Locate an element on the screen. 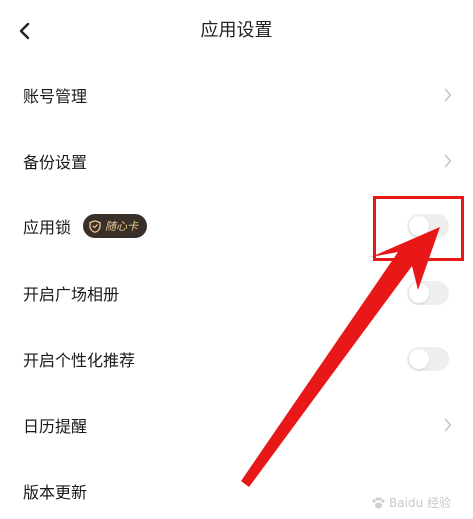  shield-icon is located at coordinates (95, 226).